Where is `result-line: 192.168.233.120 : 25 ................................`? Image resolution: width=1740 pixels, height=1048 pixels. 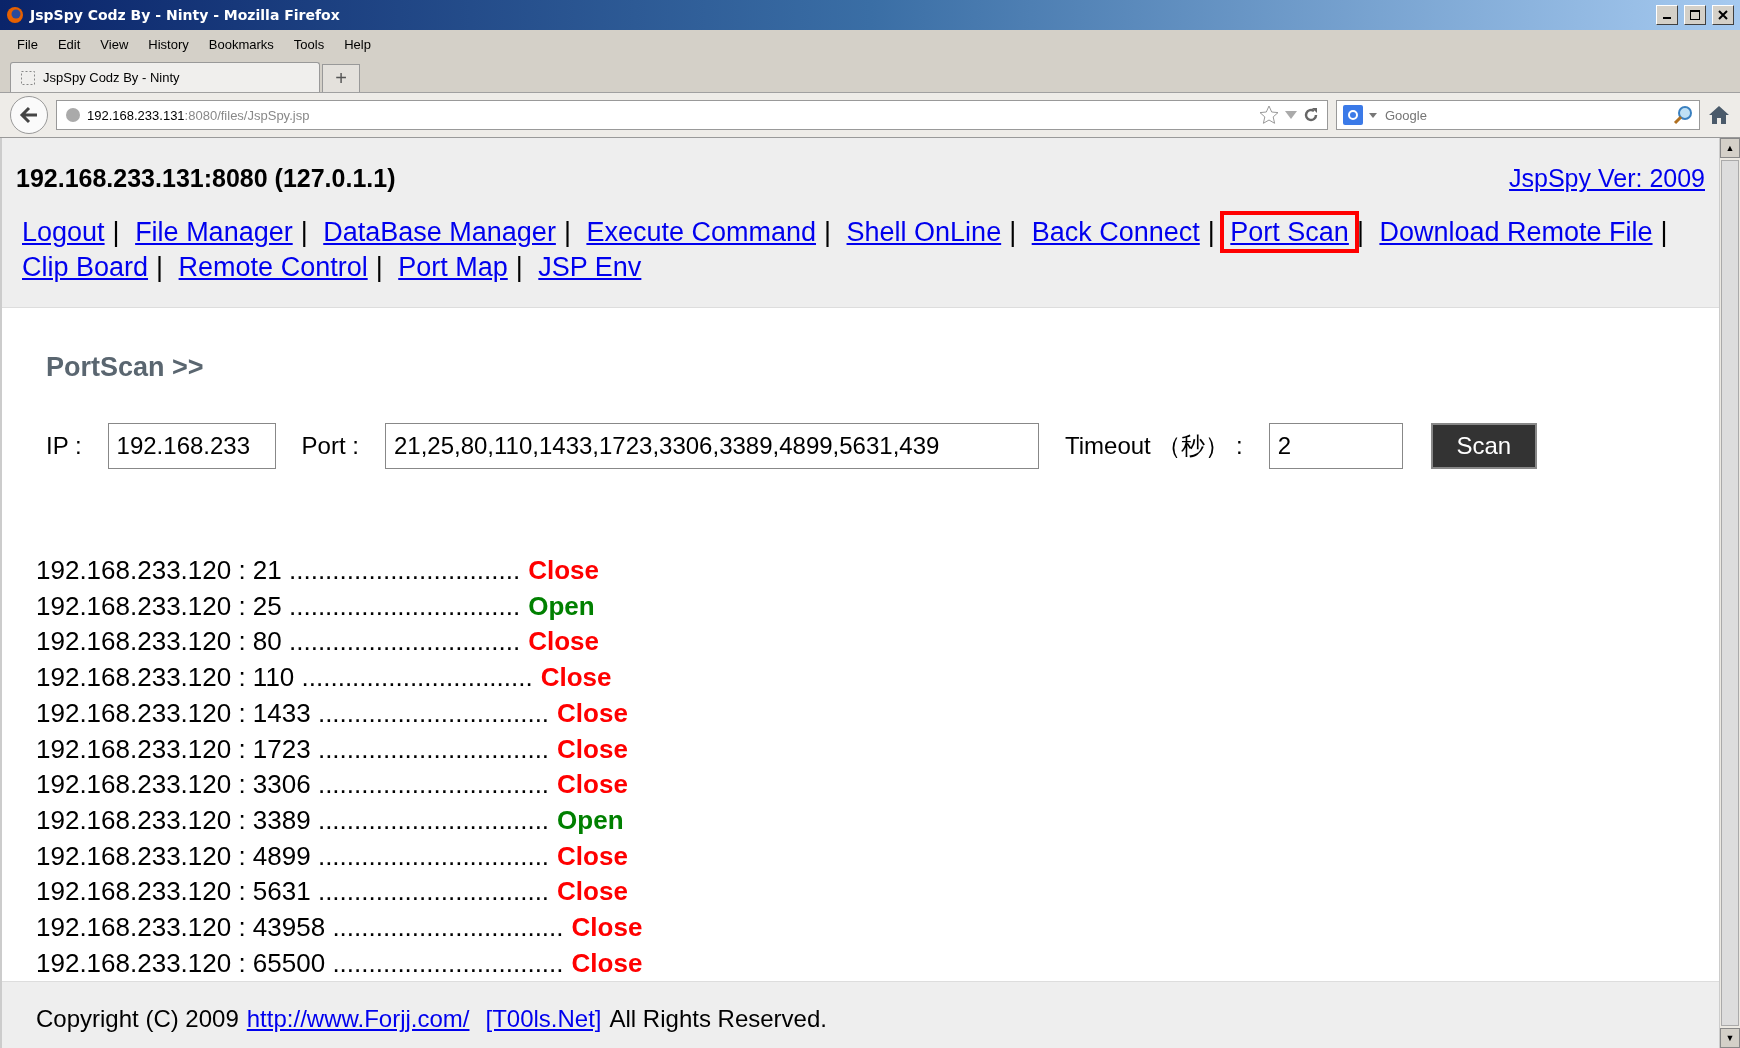
result-line: 192.168.233.120 : 25 ................................ is located at coordinates (278, 606).